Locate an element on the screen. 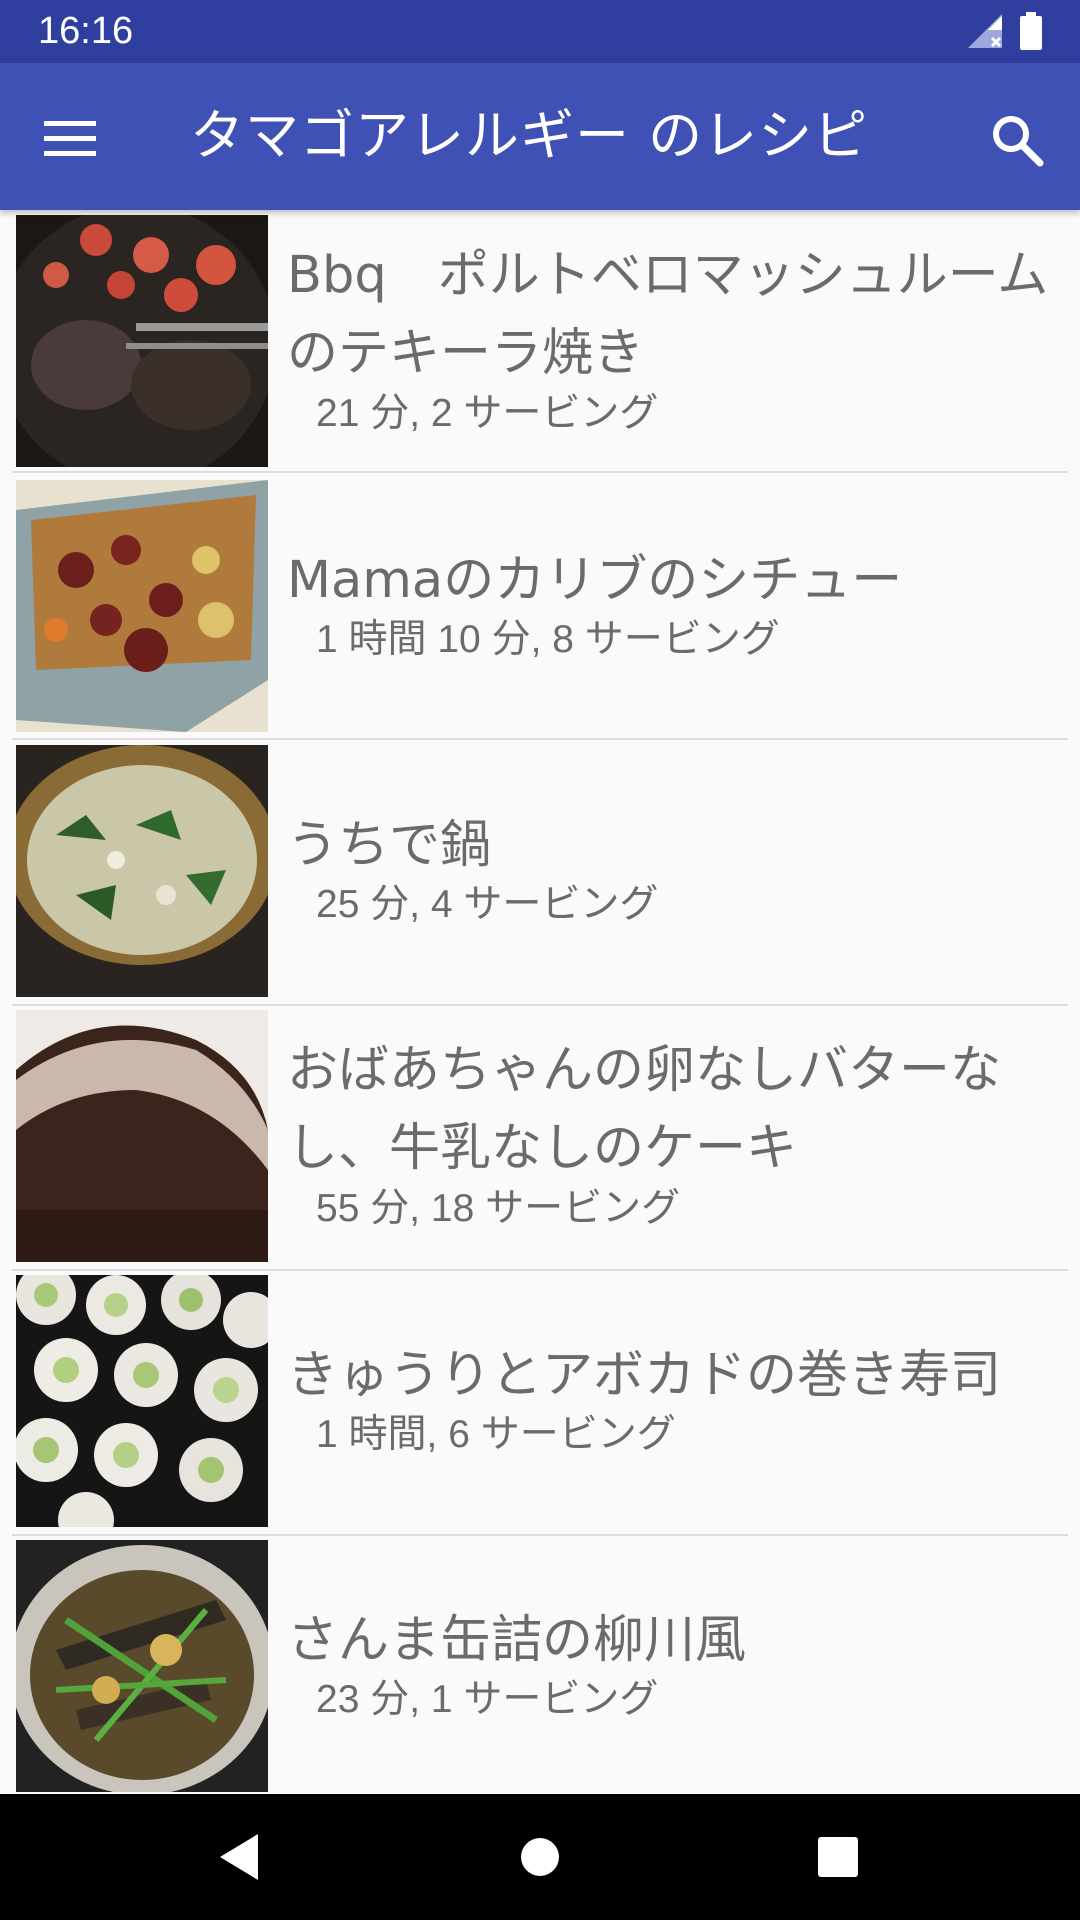 Image resolution: width=1080 pixels, height=1920 pixels. back-icon is located at coordinates (240, 1857).